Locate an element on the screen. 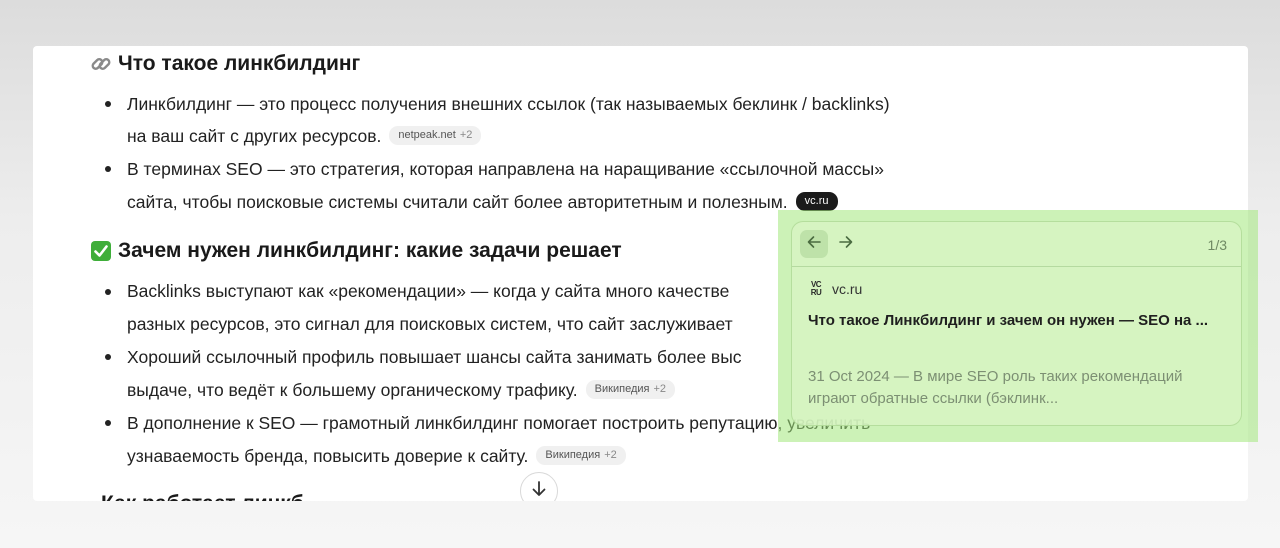 The width and height of the screenshot is (1280, 548). site-favicon: VC RU is located at coordinates (816, 288).